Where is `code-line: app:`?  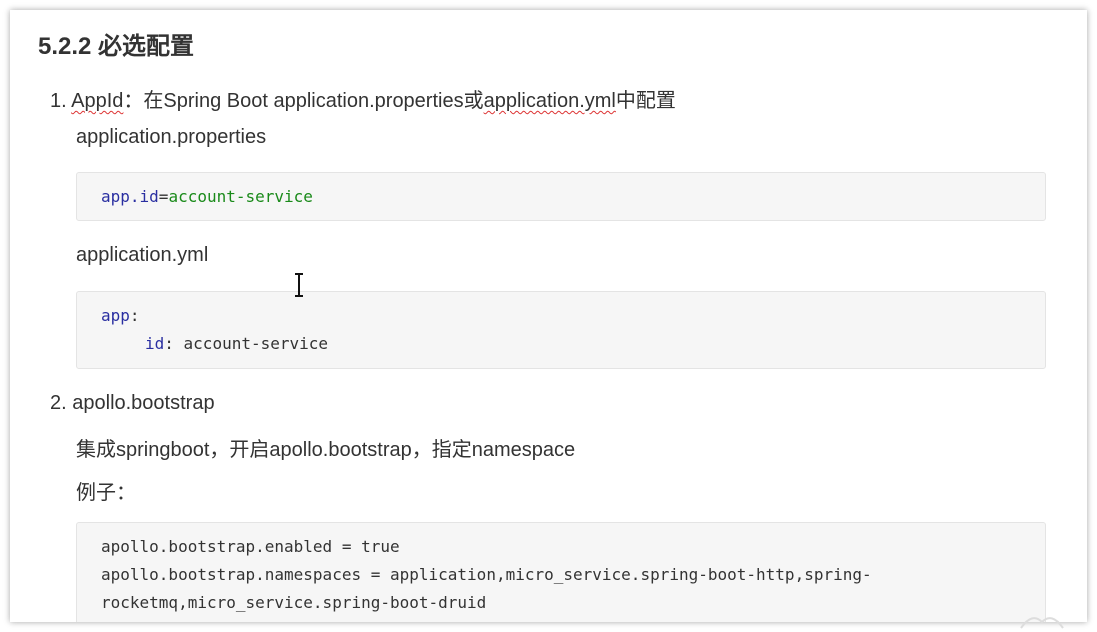
code-line: app: is located at coordinates (120, 315).